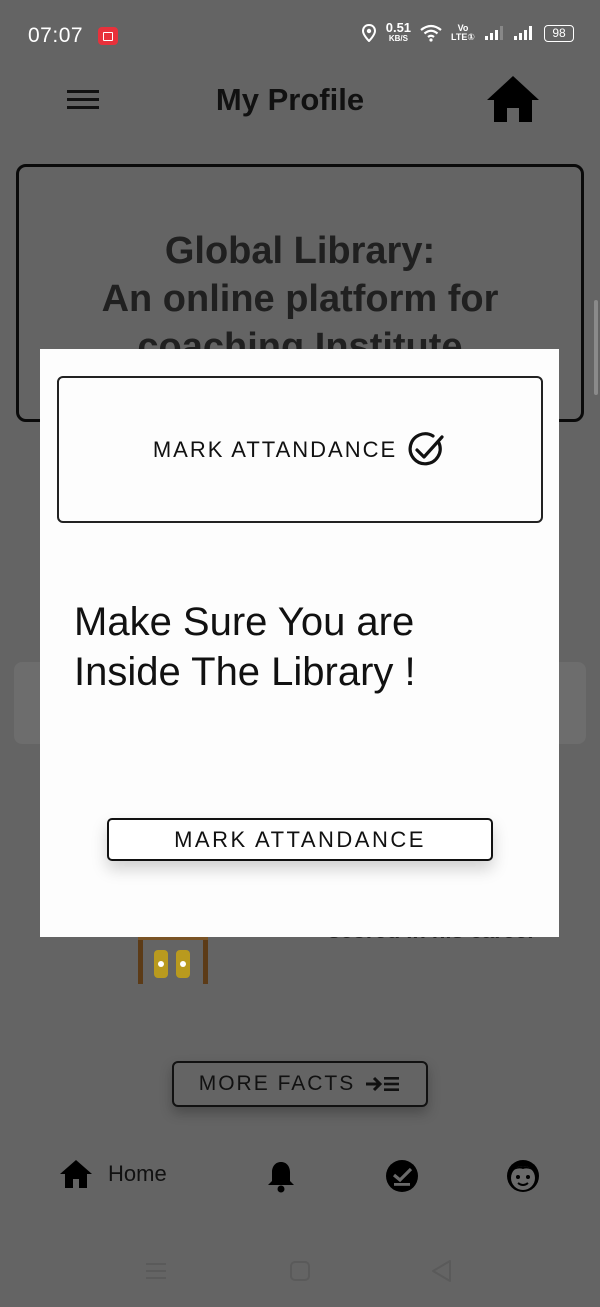 This screenshot has height=1307, width=600. What do you see at coordinates (300, 35) in the screenshot?
I see `status-bar: 07:07 0.51 KB/S Vo LTE① 98` at bounding box center [300, 35].